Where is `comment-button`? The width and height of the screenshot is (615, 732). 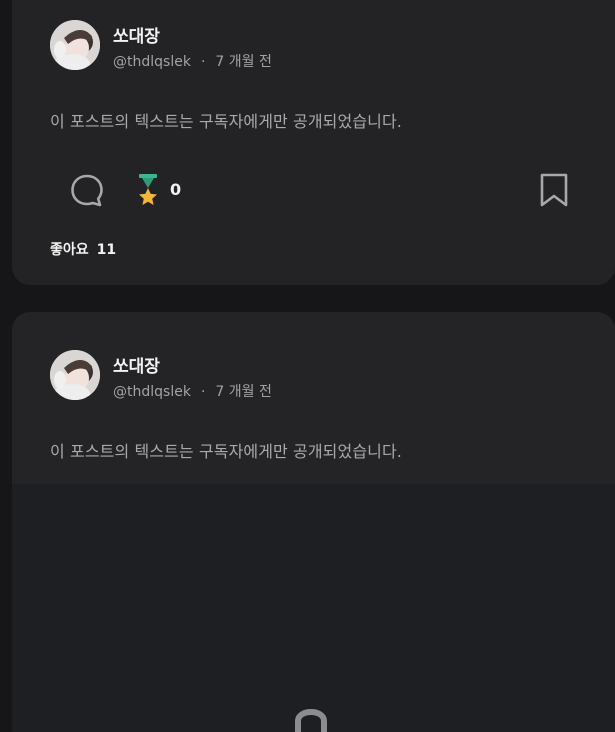 comment-button is located at coordinates (87, 192).